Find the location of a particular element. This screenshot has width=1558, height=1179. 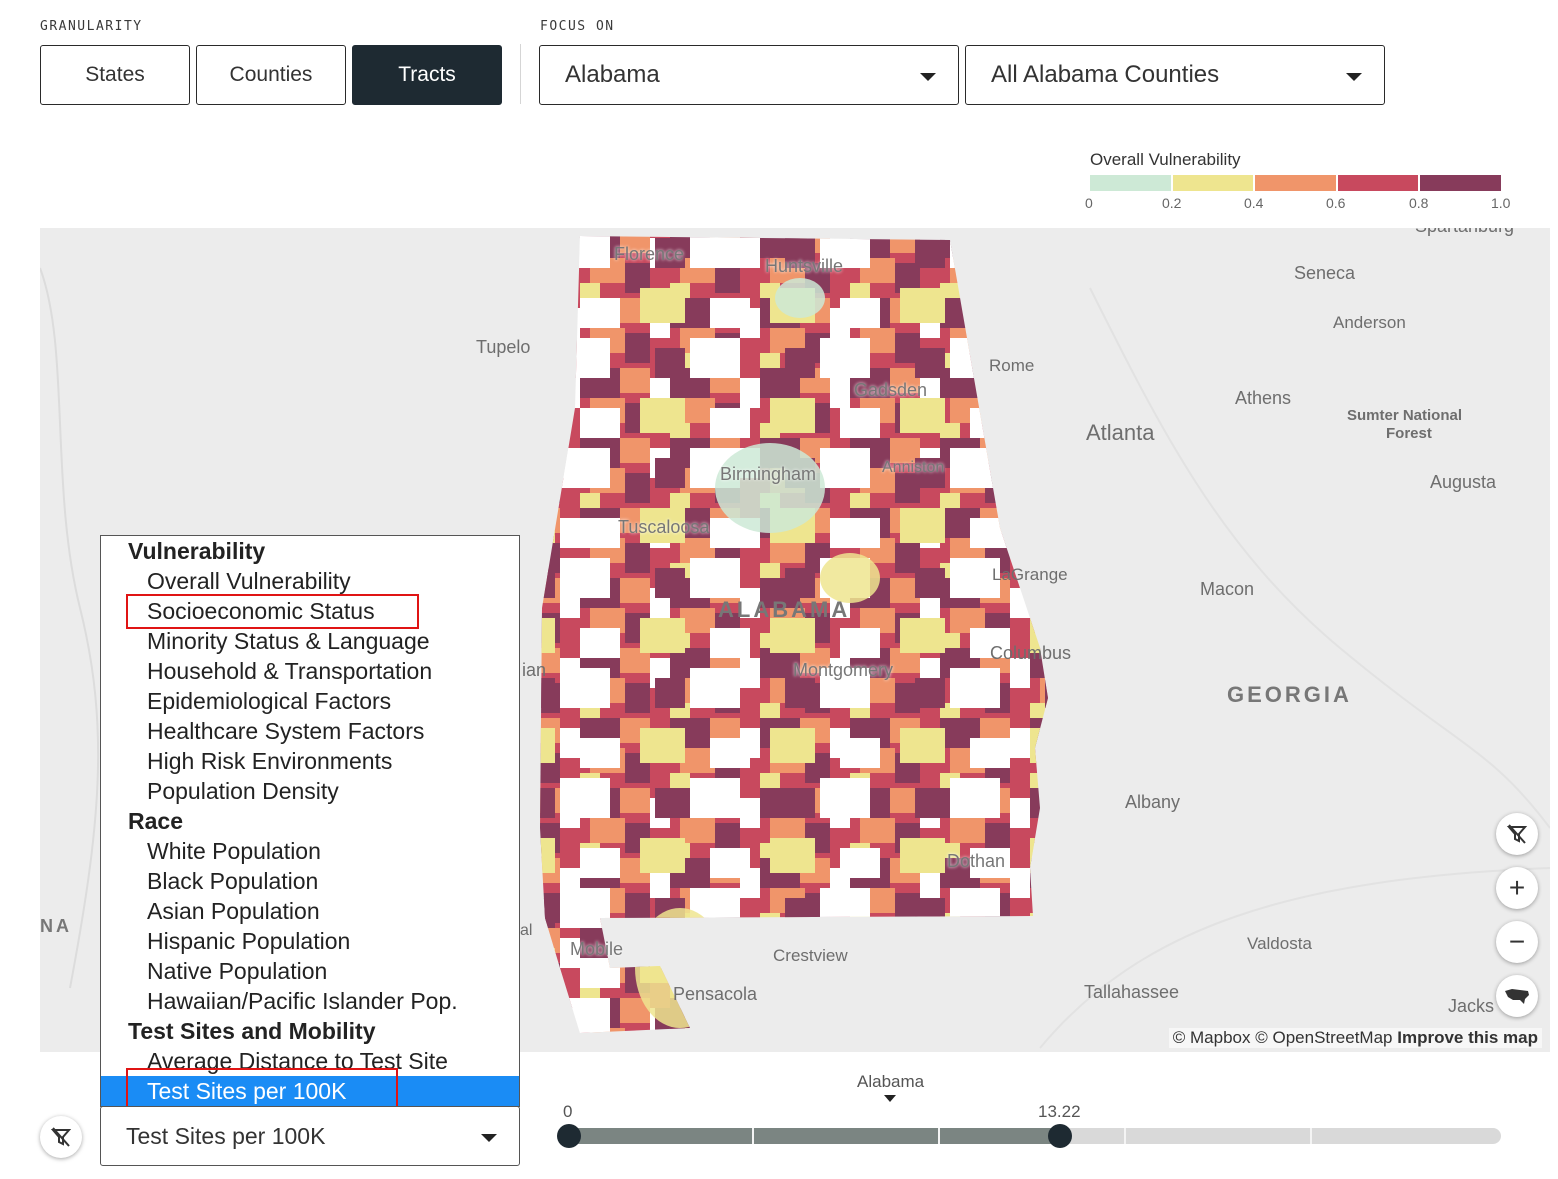

map-label-macon: Macon is located at coordinates (1227, 589).